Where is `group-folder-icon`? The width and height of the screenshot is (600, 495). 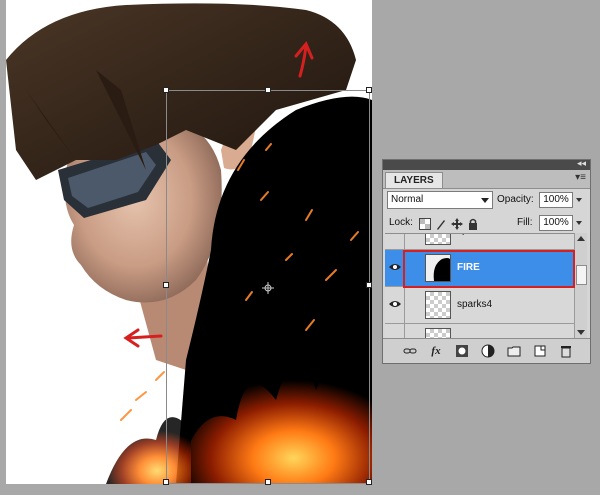
group-folder-icon is located at coordinates (514, 351).